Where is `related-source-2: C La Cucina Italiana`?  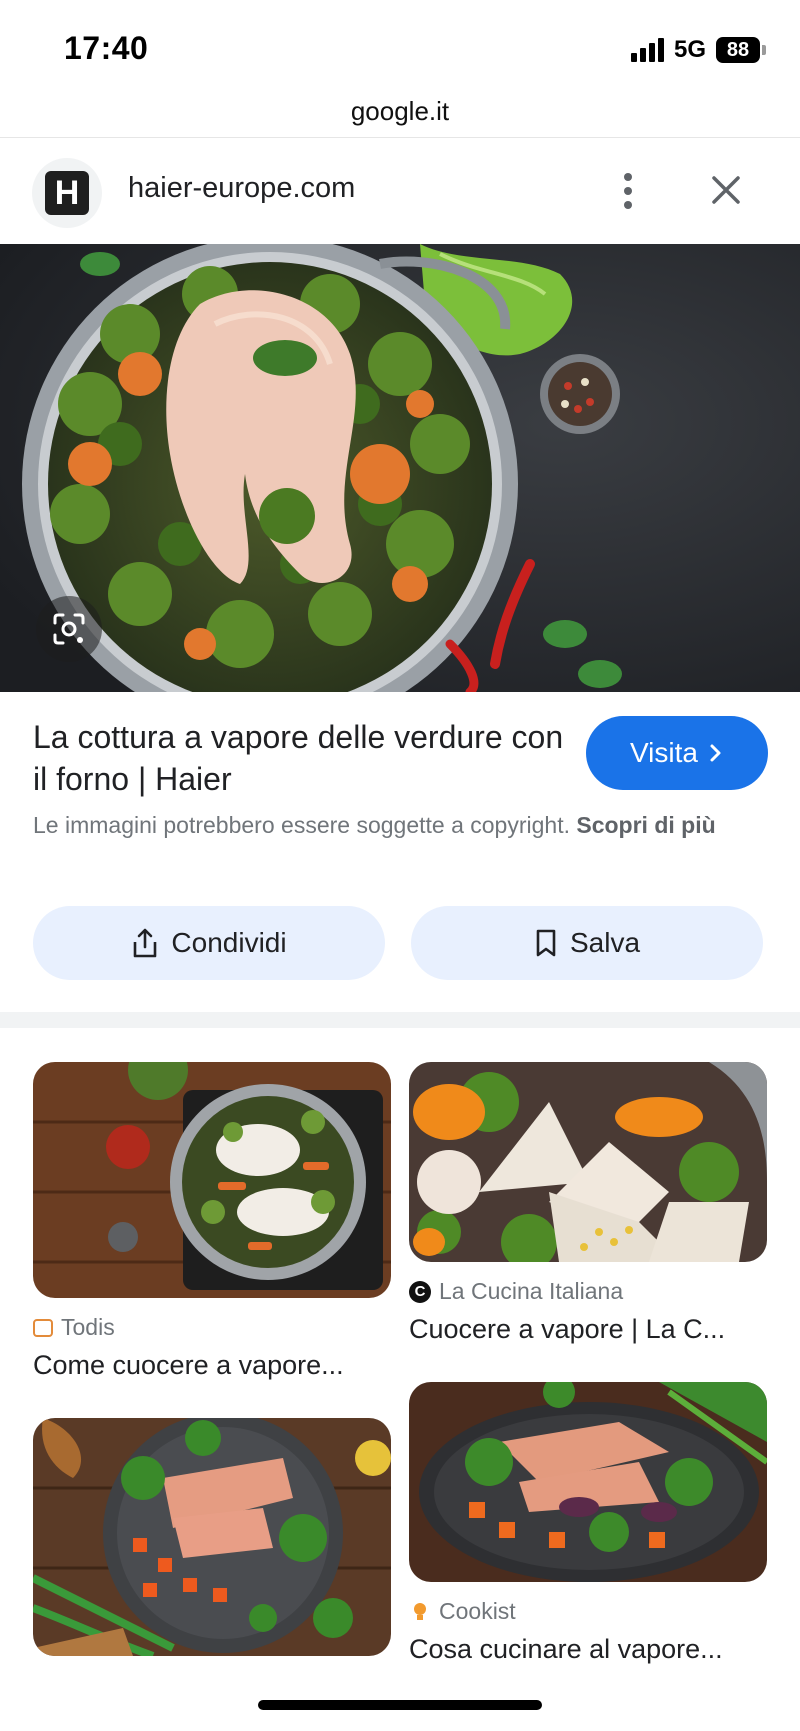
related-source-2: C La Cucina Italiana is located at coordinates (516, 1291).